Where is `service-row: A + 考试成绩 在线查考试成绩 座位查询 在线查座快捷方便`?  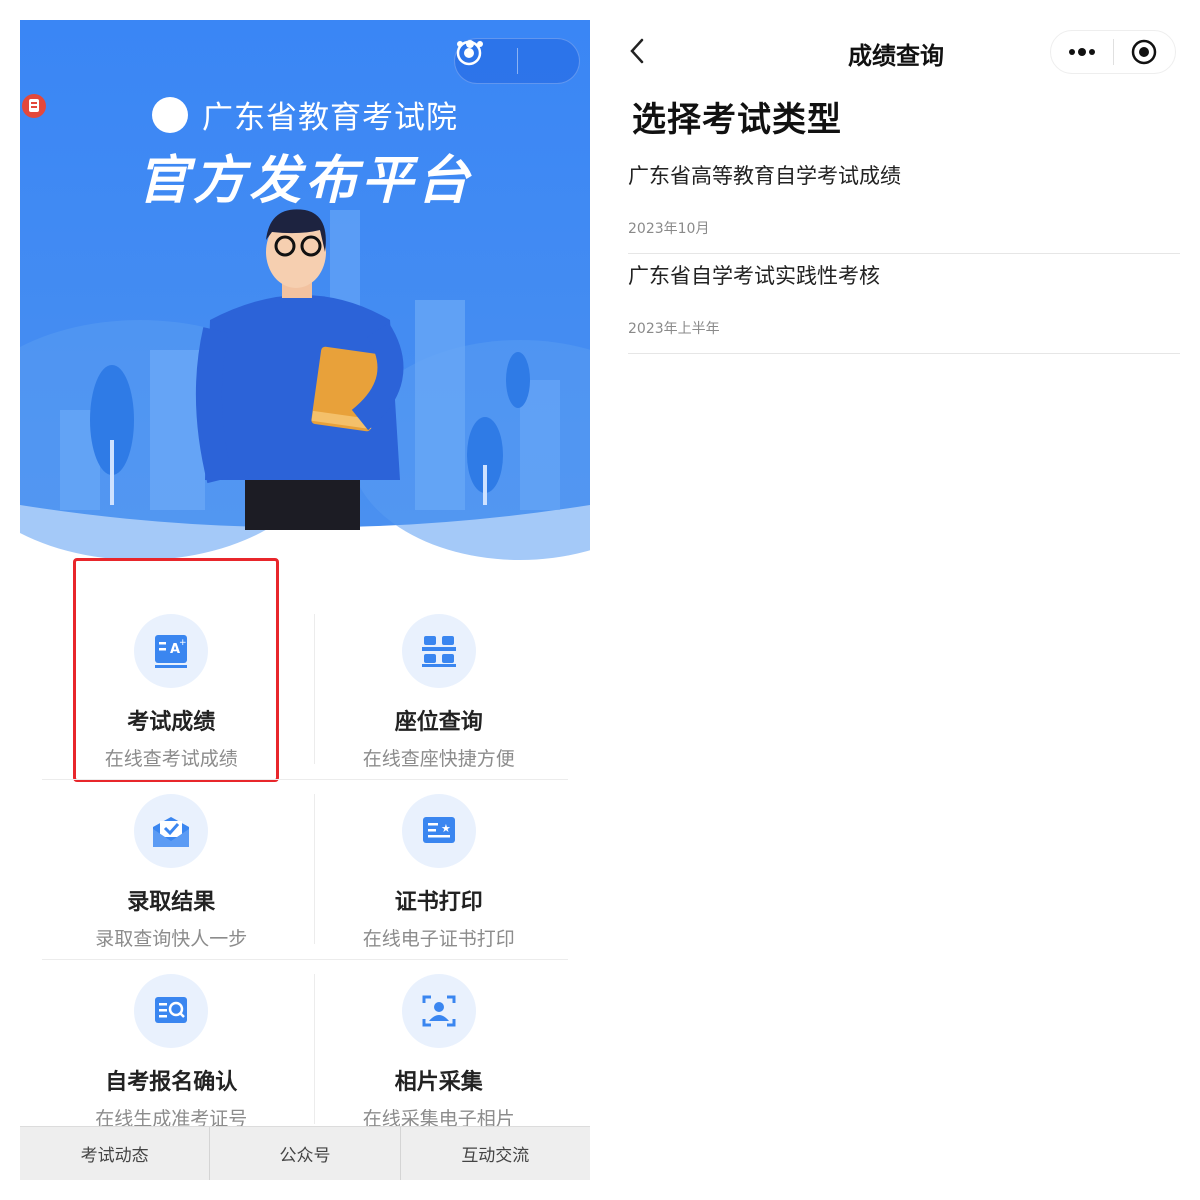 service-row: A + 考试成绩 在线查考试成绩 座位查询 在线查座快捷方便 is located at coordinates (305, 690).